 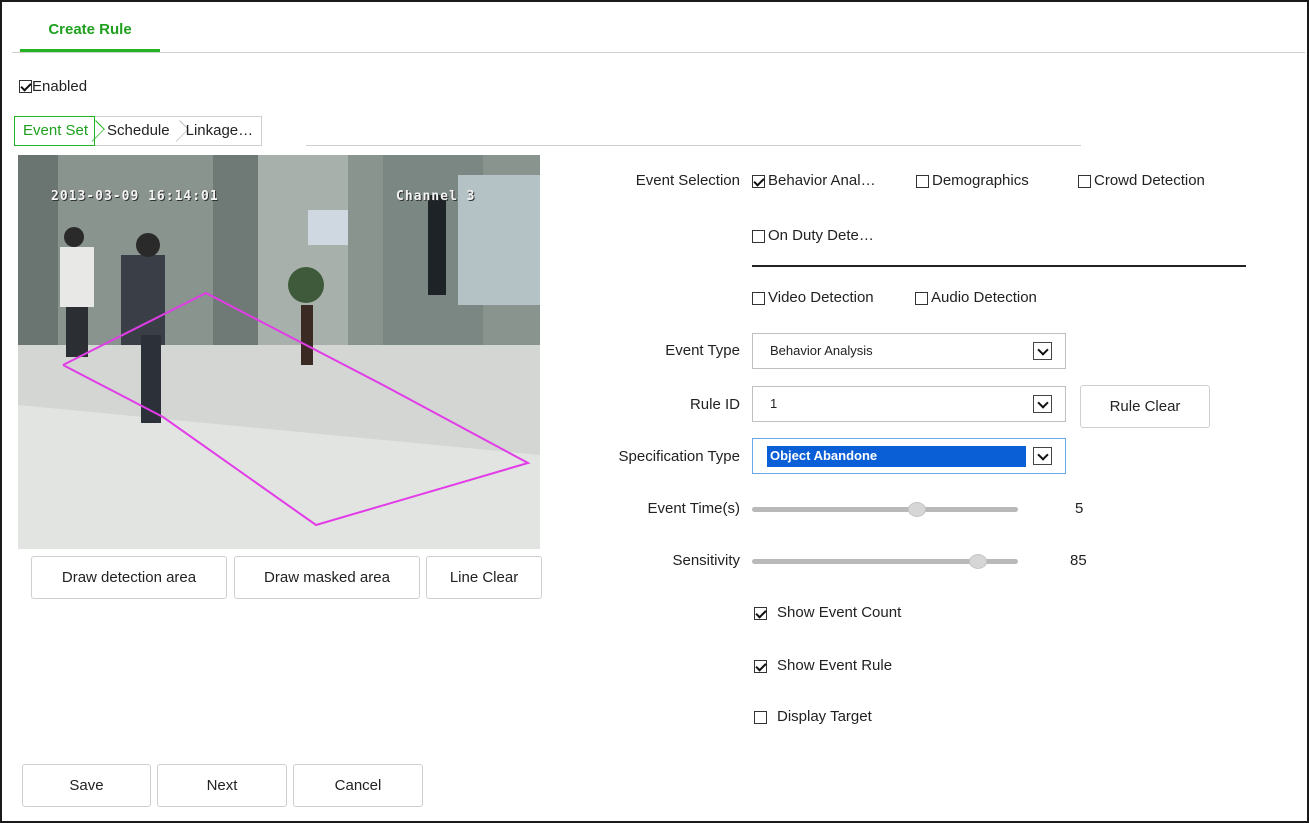 I want to click on enabled-checkbox-row: Enabled, so click(x=53, y=86).